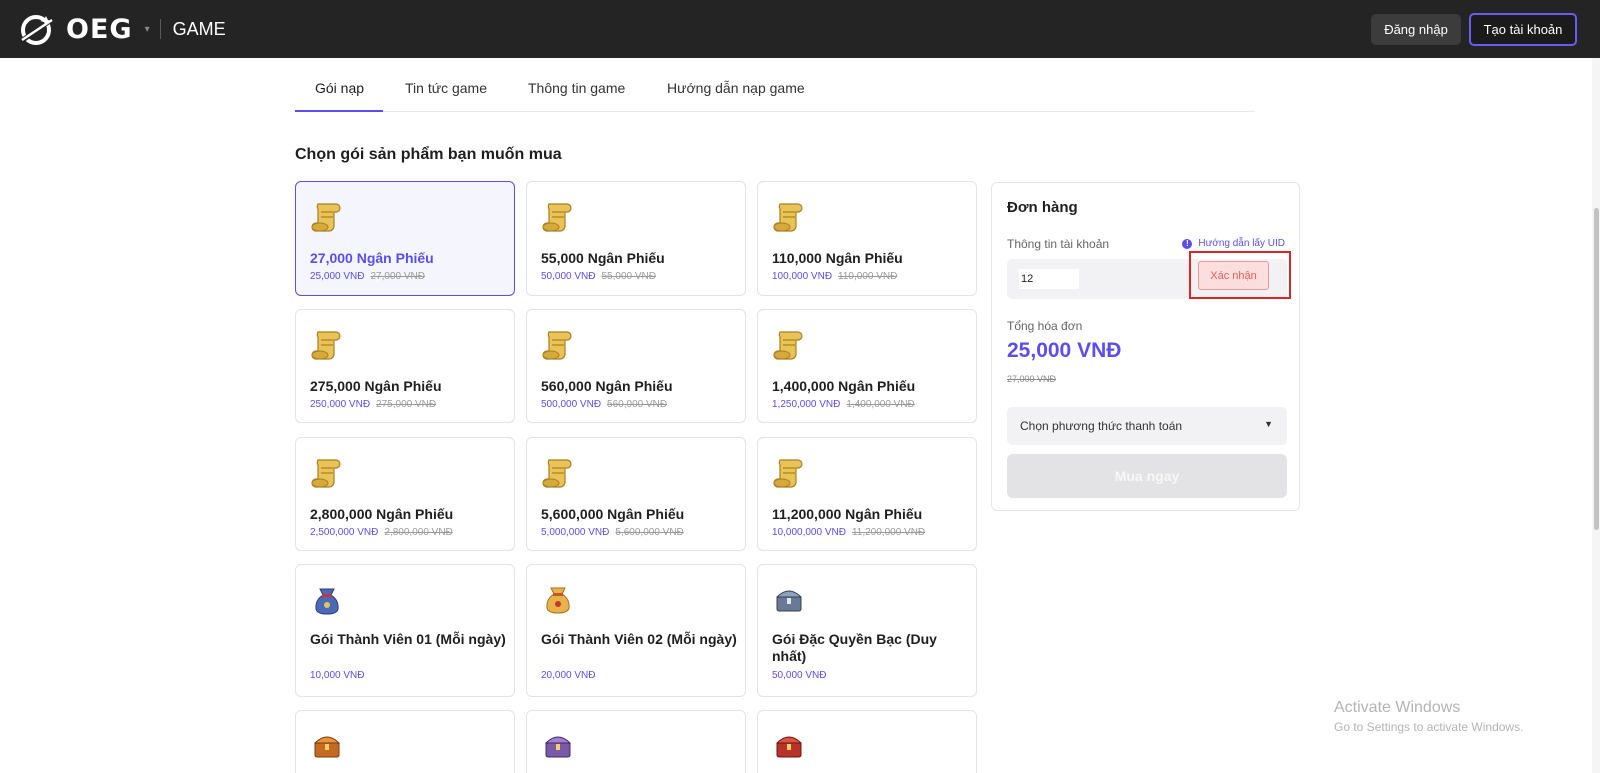 Image resolution: width=1600 pixels, height=773 pixels. Describe the element at coordinates (607, 386) in the screenshot. I see `product-name: 560,000 Ngân Phiếu` at that location.